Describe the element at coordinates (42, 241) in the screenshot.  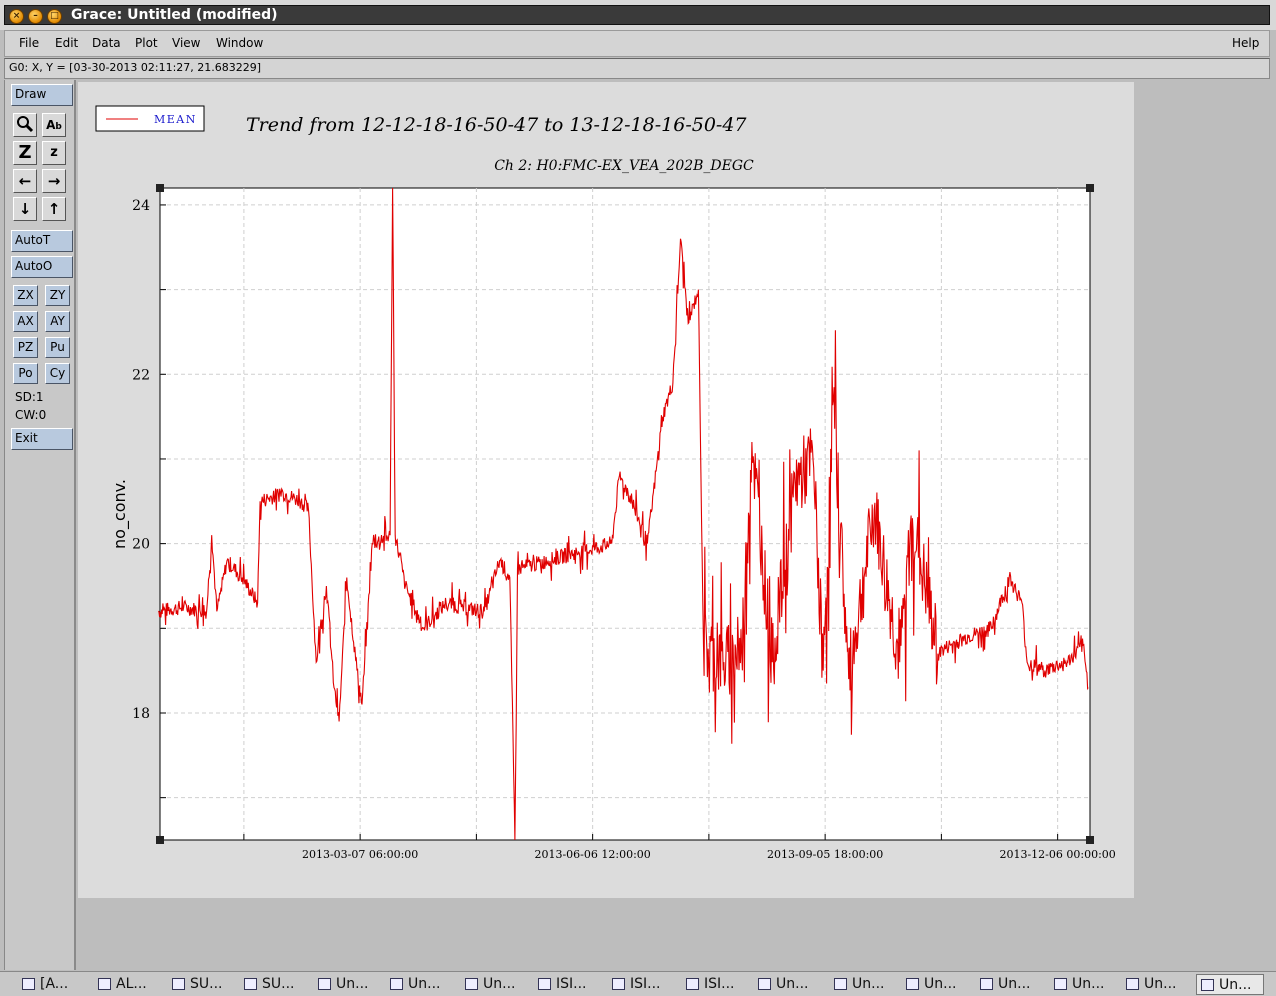
I see `autot-button: AutoT` at that location.